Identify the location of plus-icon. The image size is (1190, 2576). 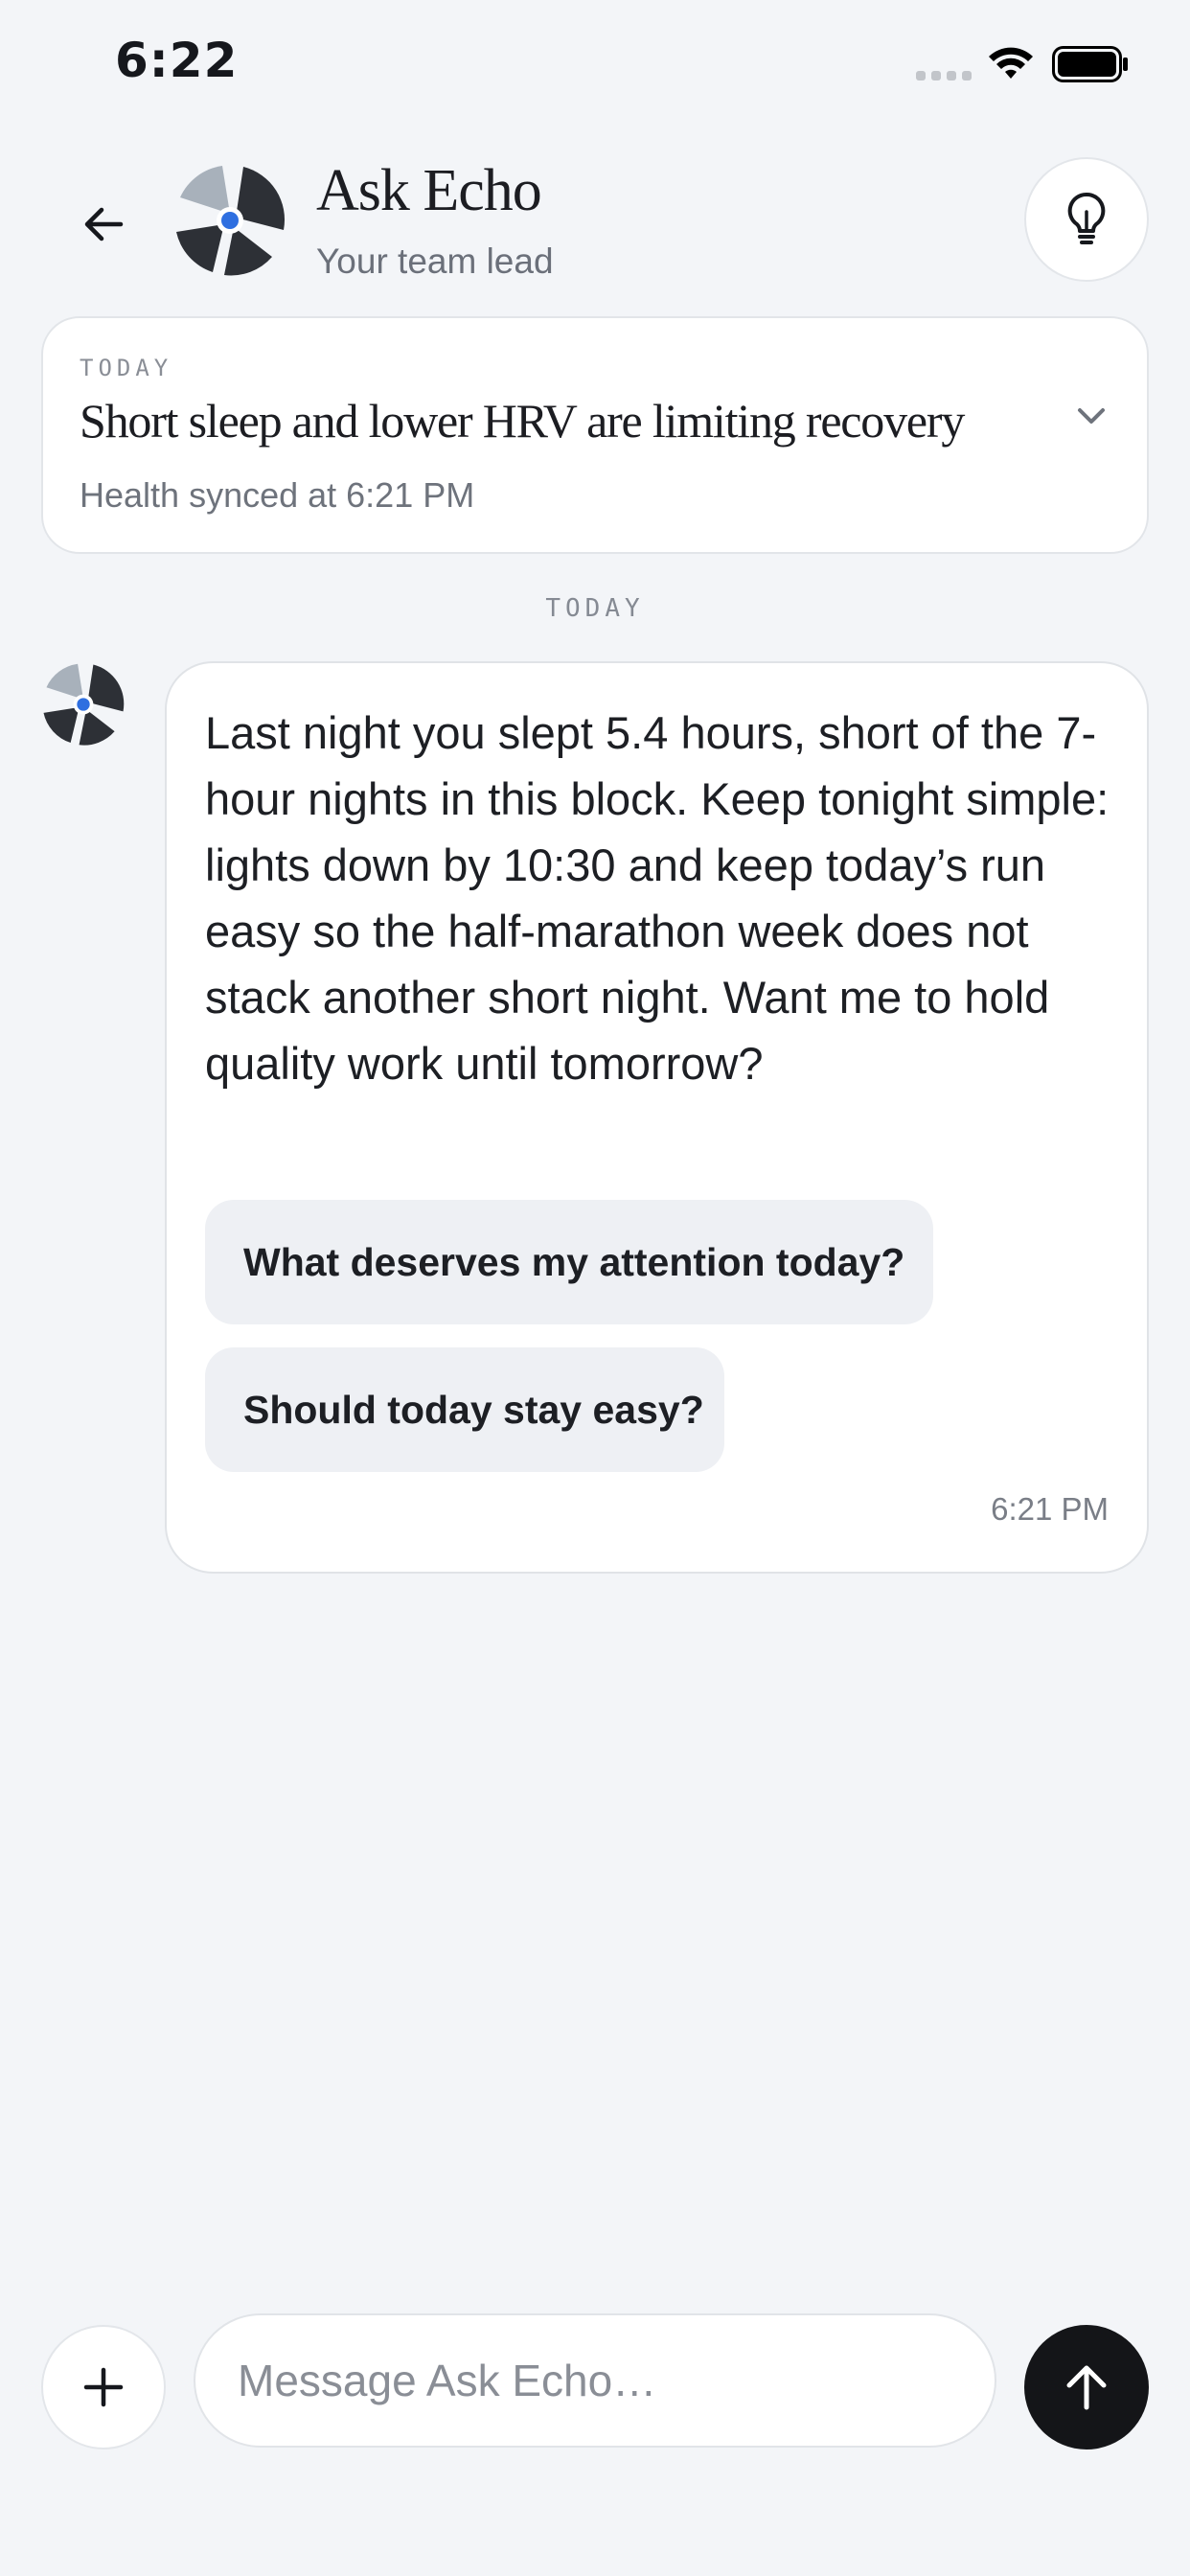
(103, 2387).